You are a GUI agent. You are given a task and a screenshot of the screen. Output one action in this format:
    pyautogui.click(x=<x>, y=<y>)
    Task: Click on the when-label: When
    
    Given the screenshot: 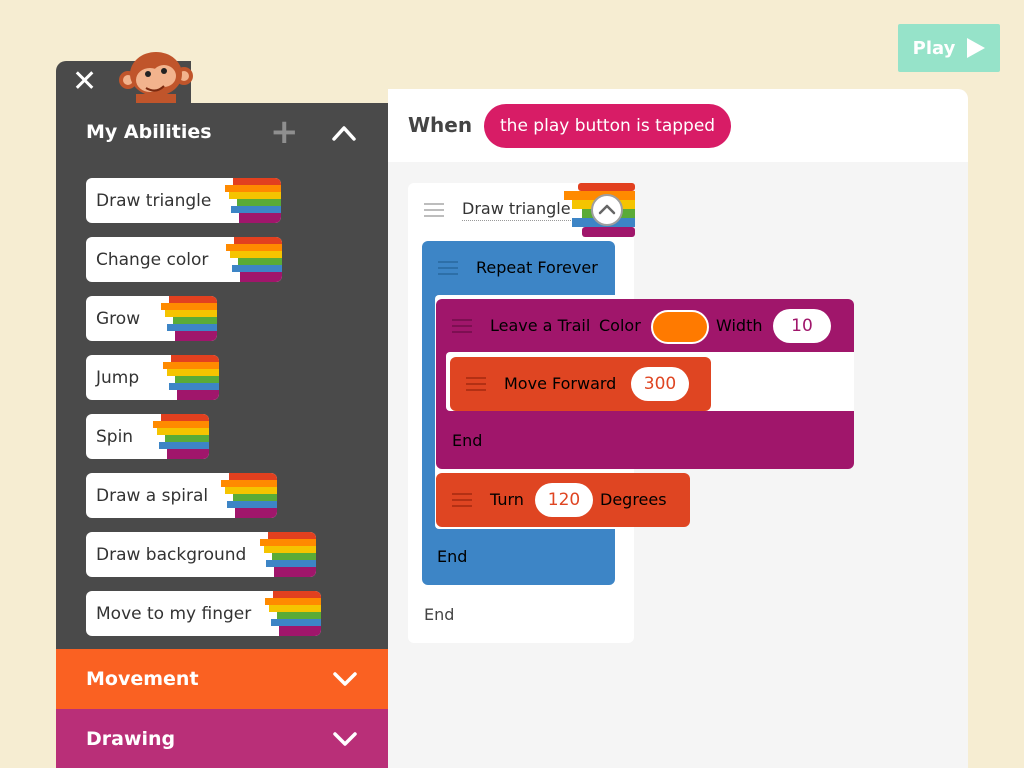 What is the action you would take?
    pyautogui.click(x=440, y=125)
    